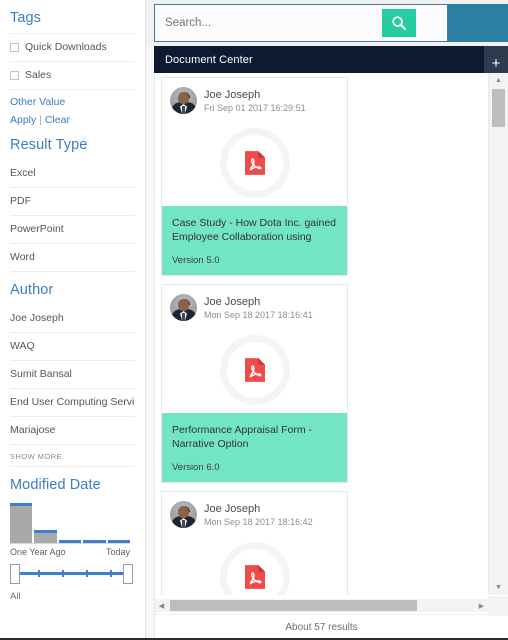 This screenshot has width=508, height=640. Describe the element at coordinates (498, 108) in the screenshot. I see `vertical-scroll-thumb` at that location.